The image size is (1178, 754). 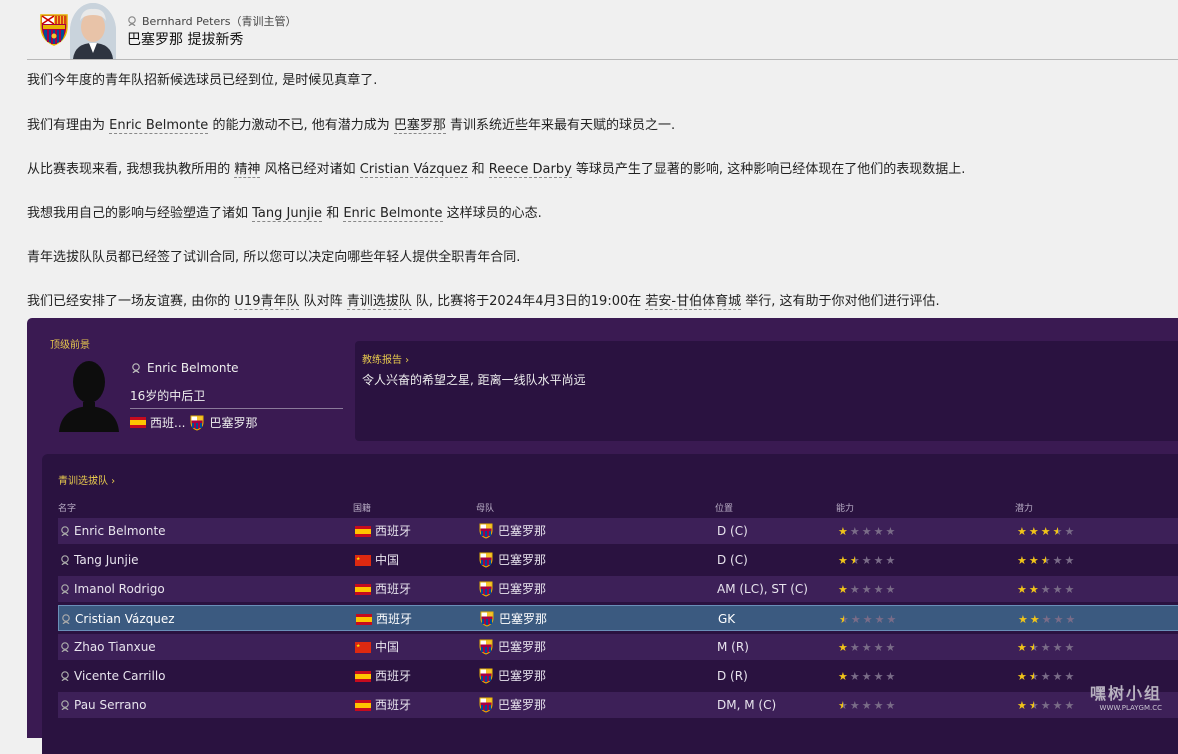 I want to click on player-name: Zhao Tianxue, so click(x=115, y=647).